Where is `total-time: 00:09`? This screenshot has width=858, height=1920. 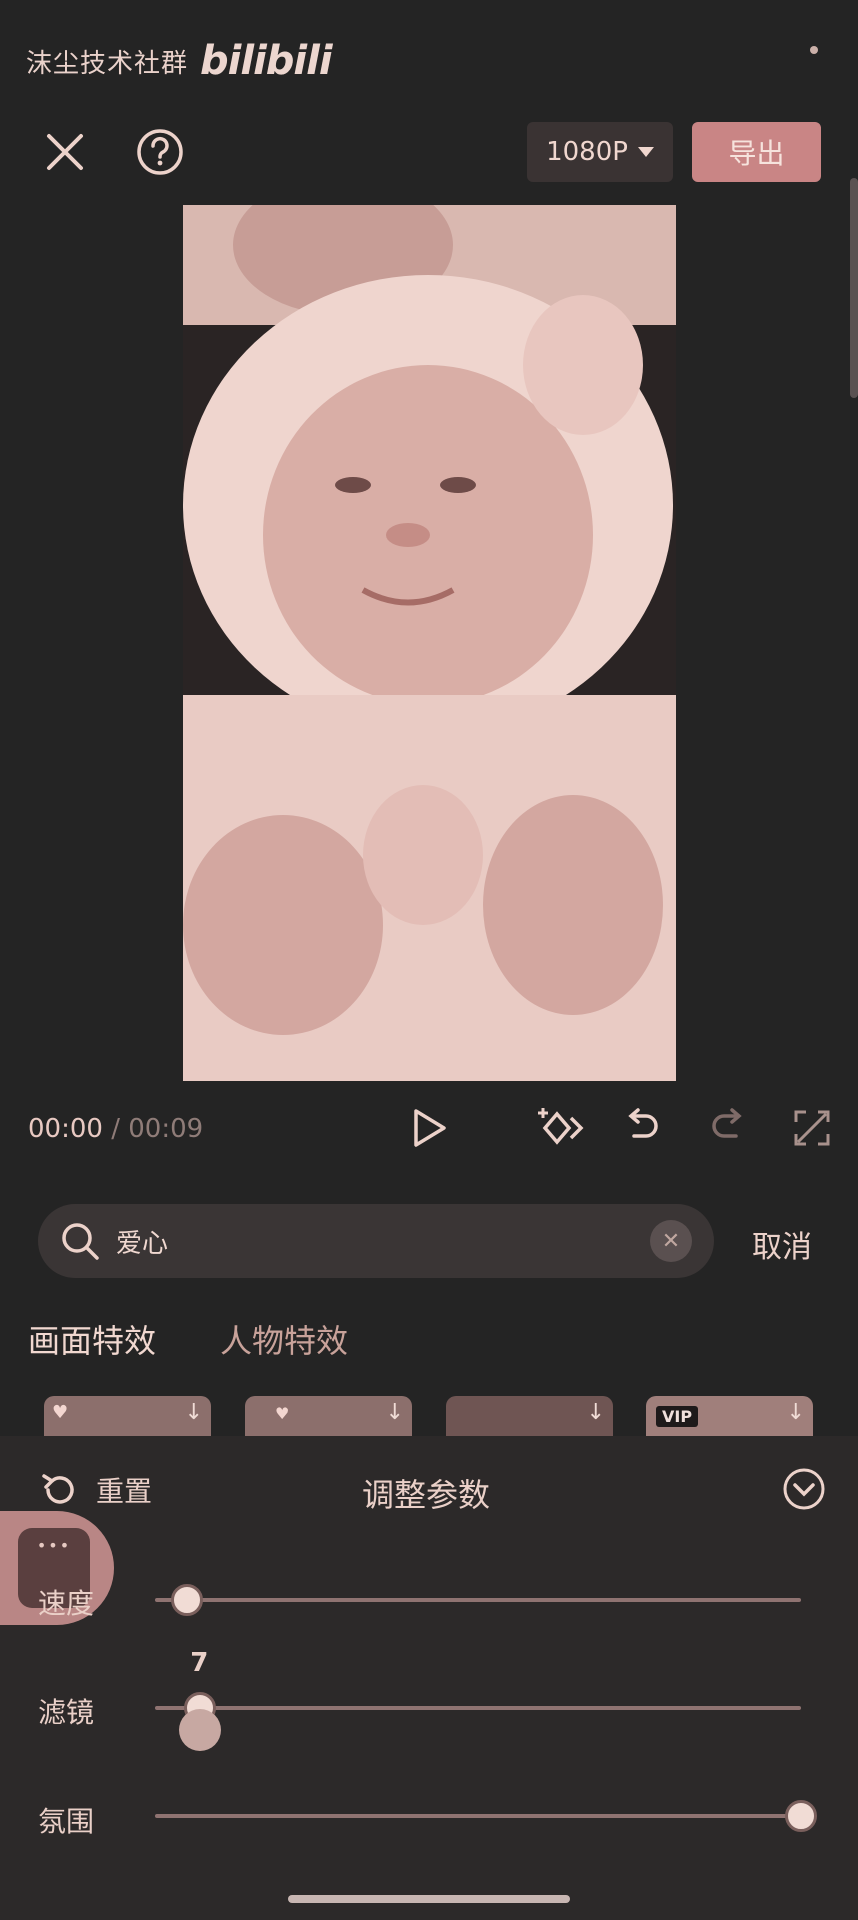 total-time: 00:09 is located at coordinates (166, 1129).